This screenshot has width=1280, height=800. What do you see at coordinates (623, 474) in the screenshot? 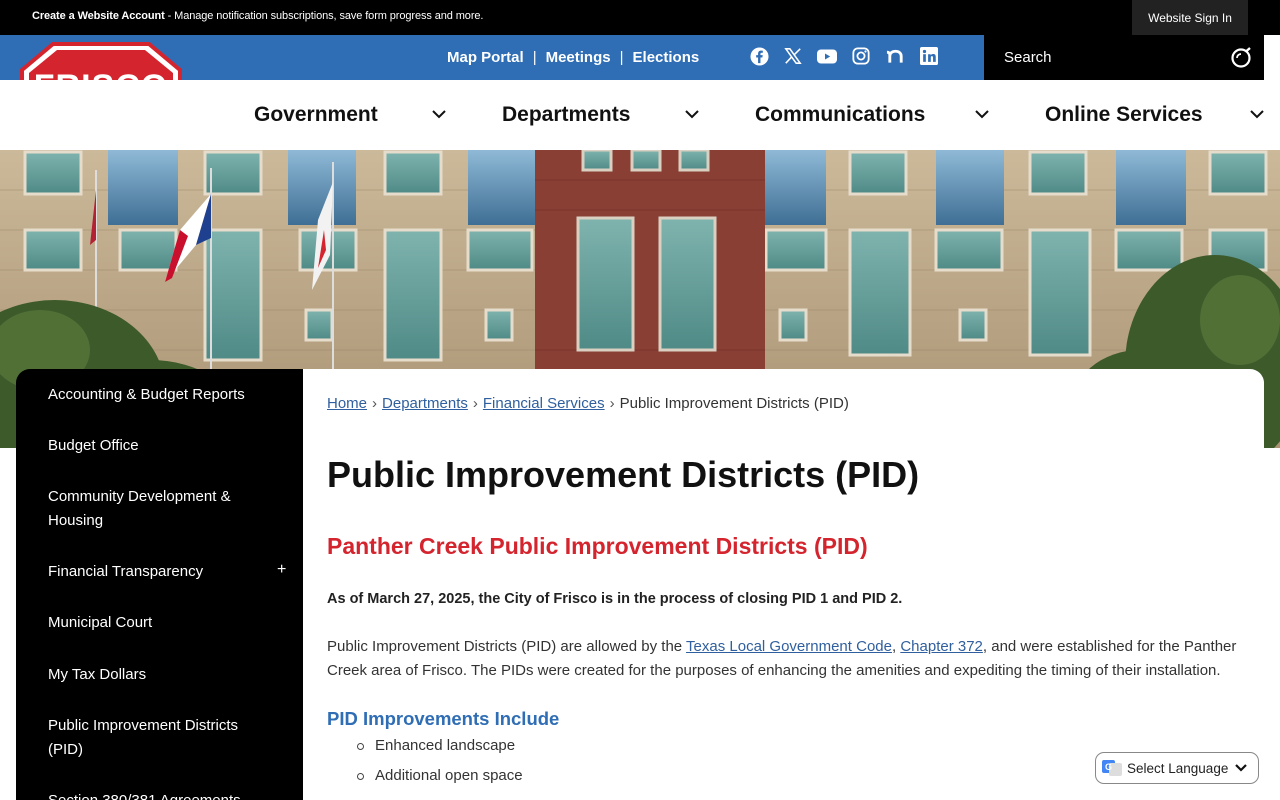
I see `page-title: Public Improvement Districts (PID)` at bounding box center [623, 474].